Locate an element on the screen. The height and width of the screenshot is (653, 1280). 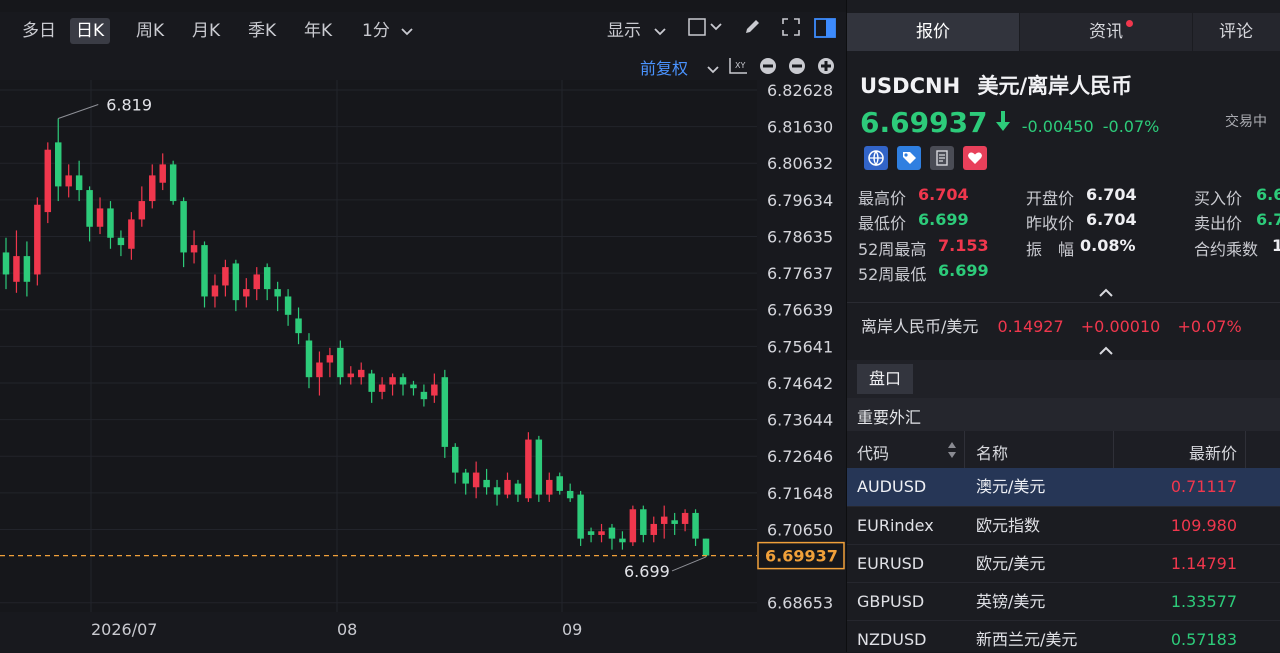
tag-icon is located at coordinates (909, 158).